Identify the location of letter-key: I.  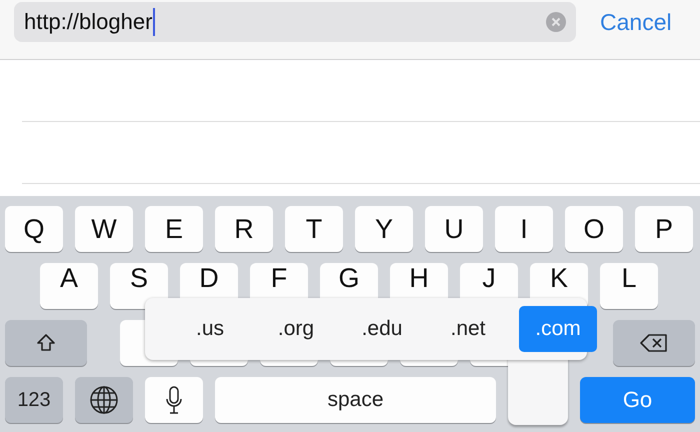
(524, 229).